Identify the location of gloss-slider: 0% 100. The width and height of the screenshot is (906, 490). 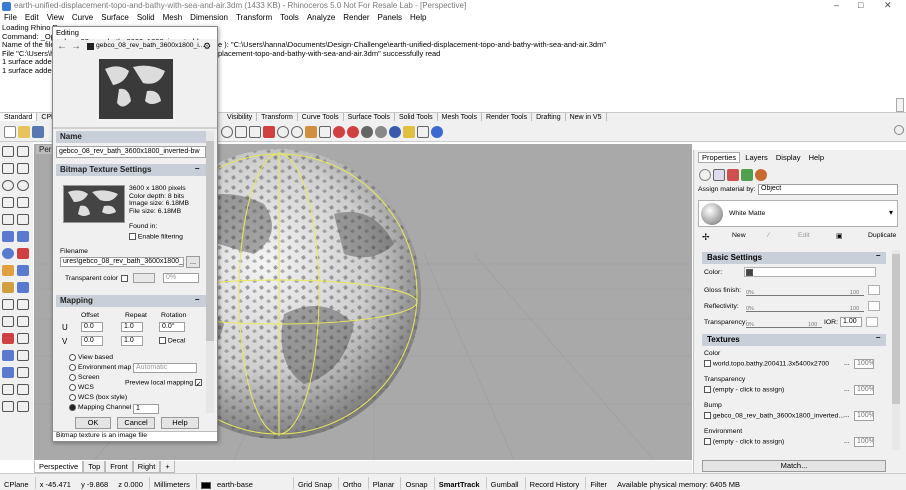
(805, 290).